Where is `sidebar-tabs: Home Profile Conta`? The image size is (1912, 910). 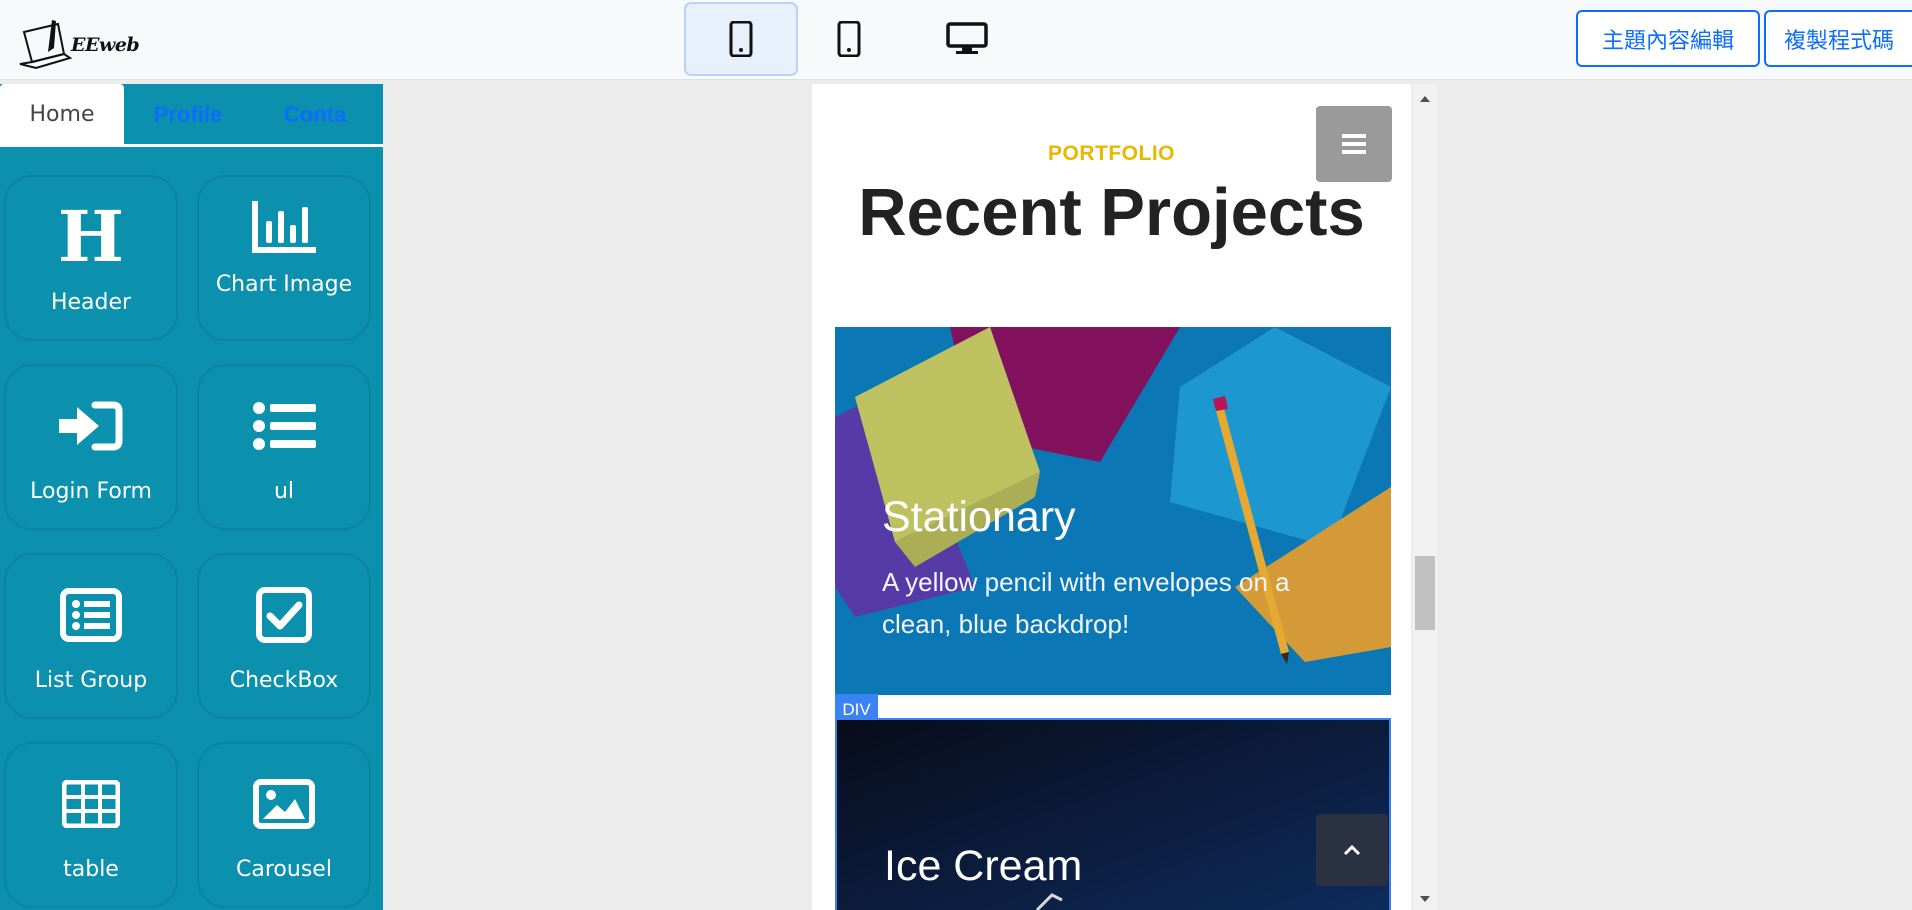
sidebar-tabs: Home Profile Conta is located at coordinates (191, 115).